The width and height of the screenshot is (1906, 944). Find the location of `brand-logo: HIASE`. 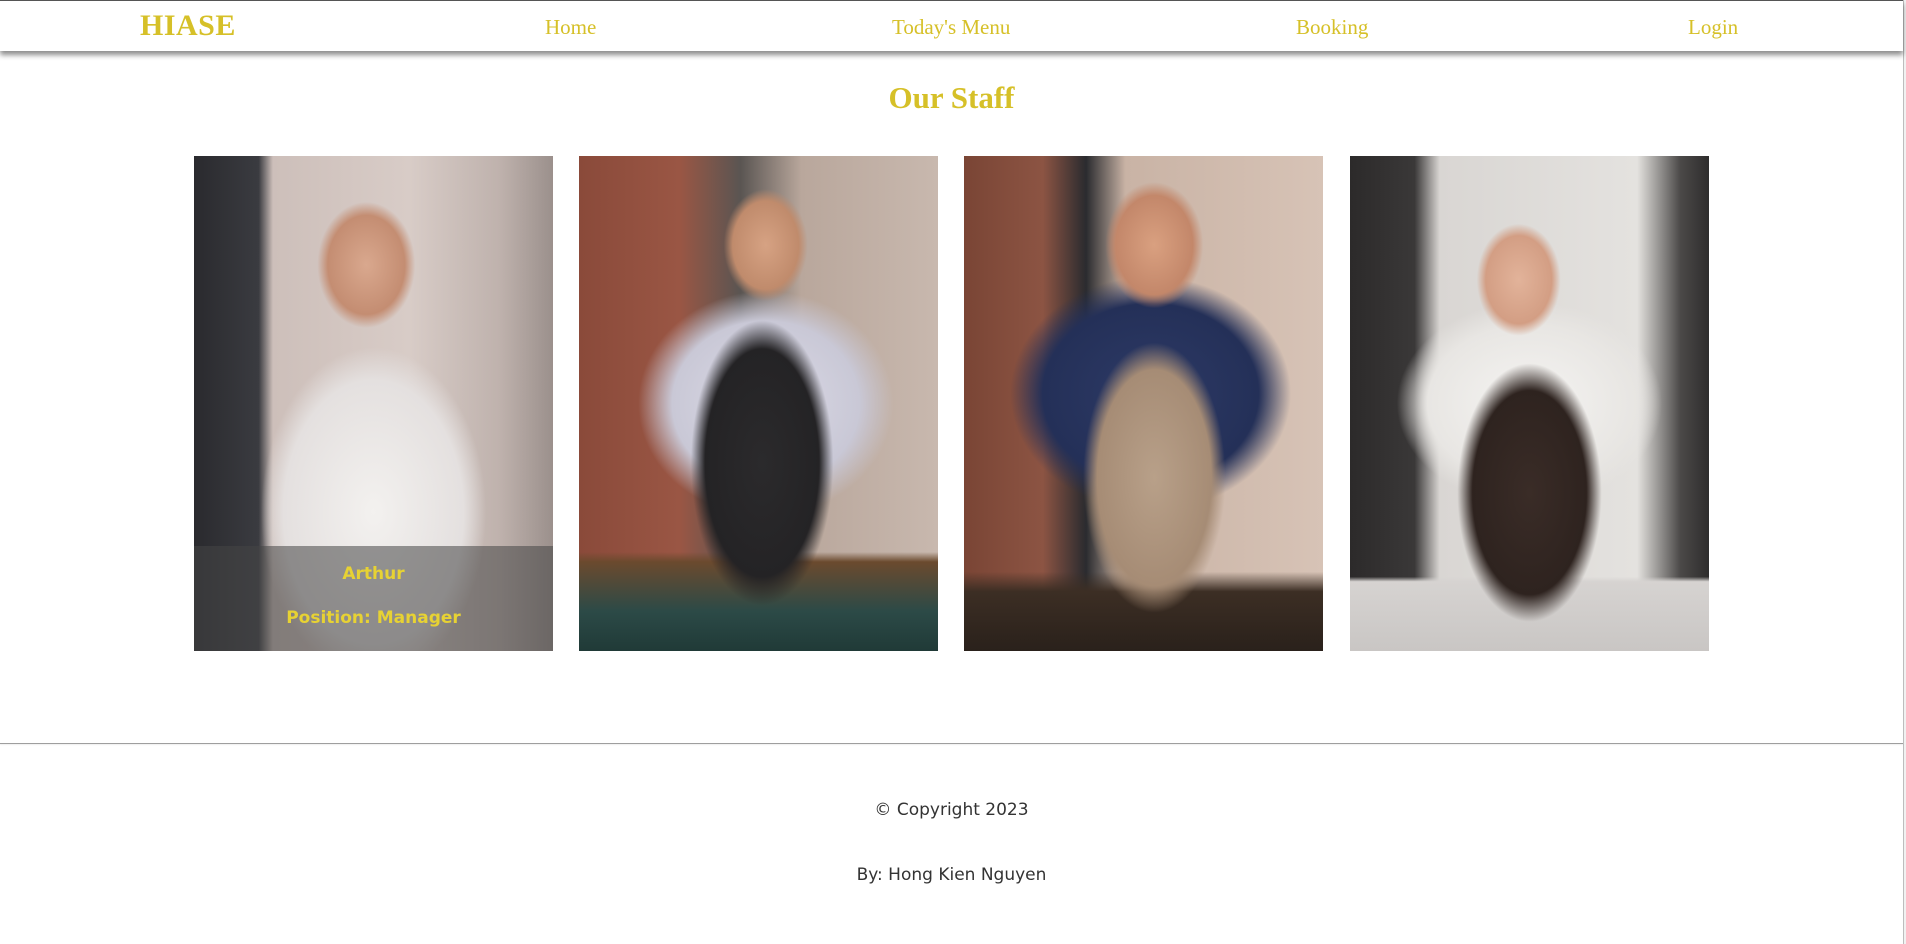

brand-logo: HIASE is located at coordinates (188, 26).